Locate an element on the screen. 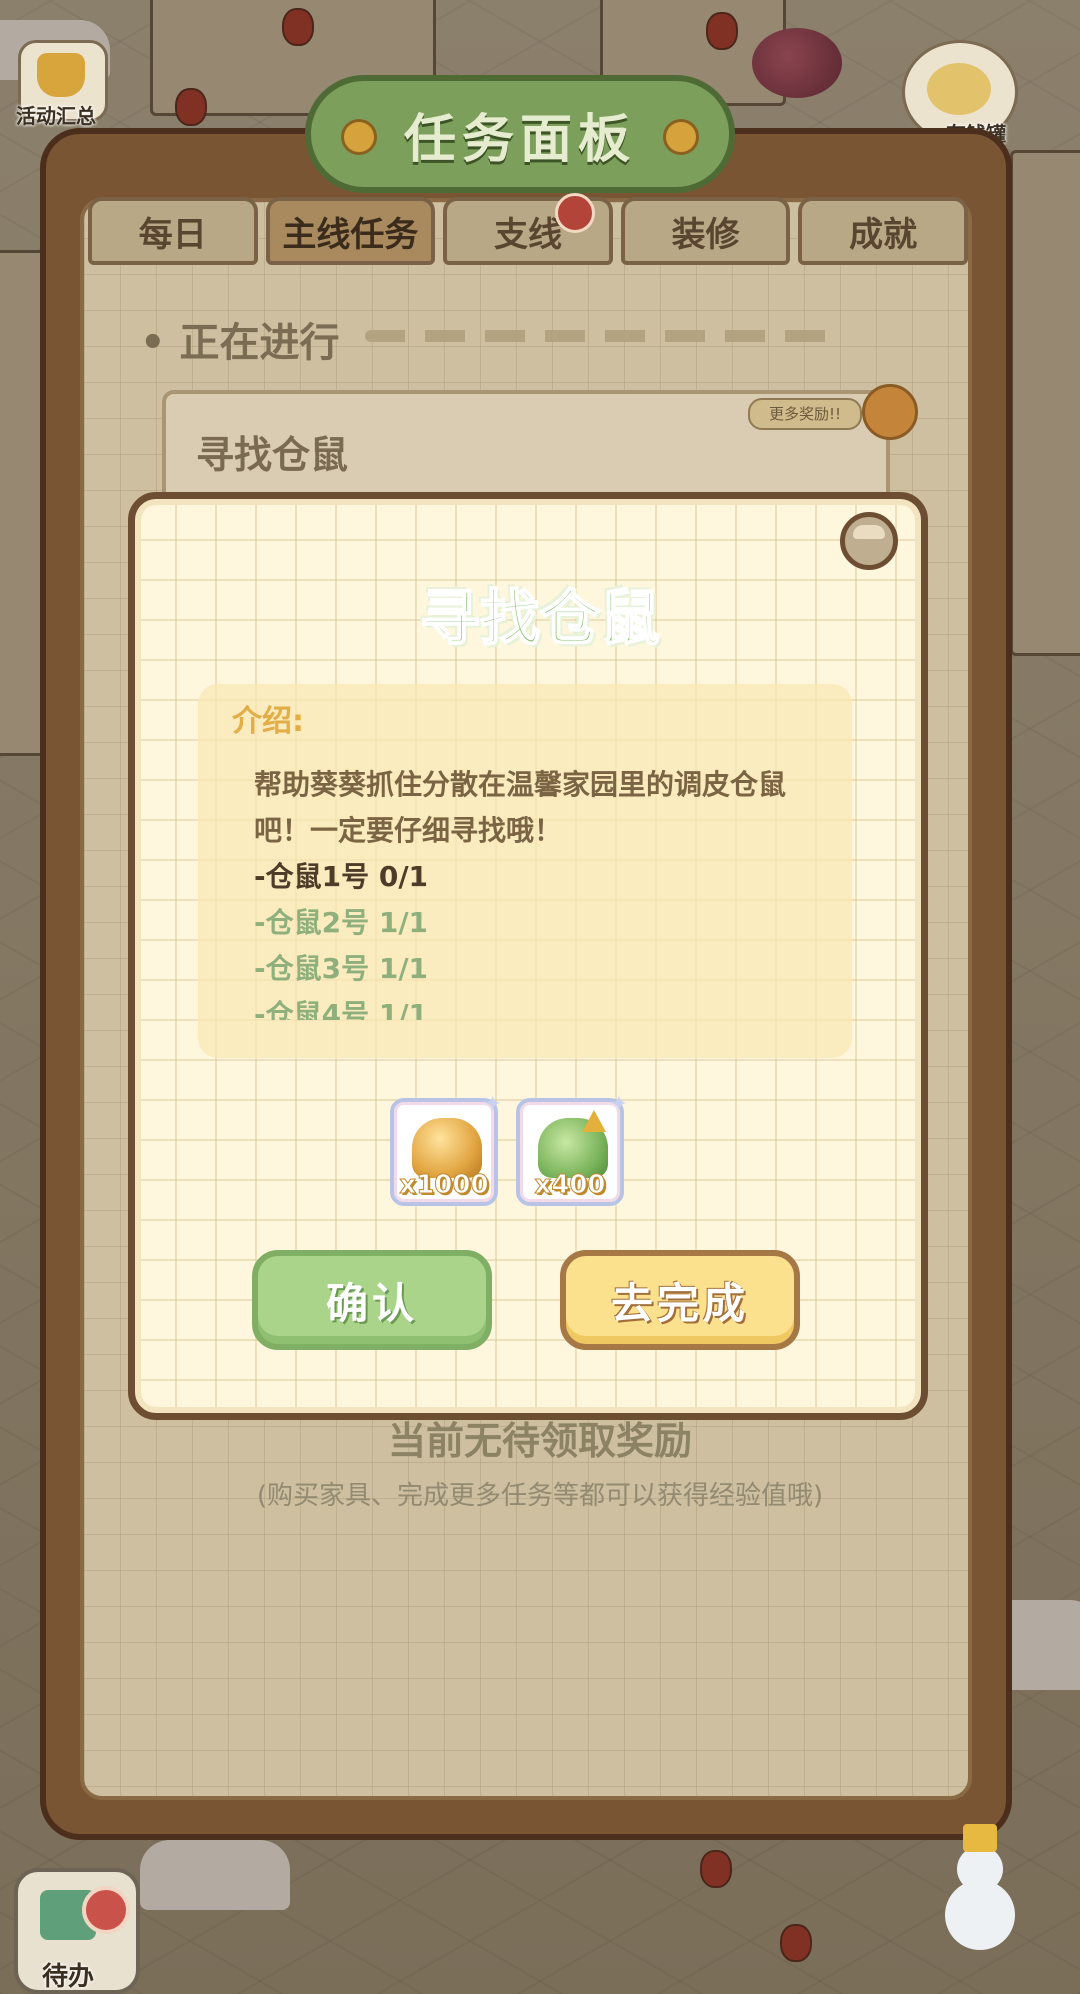 The height and width of the screenshot is (1994, 1080). reward-list: ✦ x1000 ✦ x400 is located at coordinates (509, 1149).